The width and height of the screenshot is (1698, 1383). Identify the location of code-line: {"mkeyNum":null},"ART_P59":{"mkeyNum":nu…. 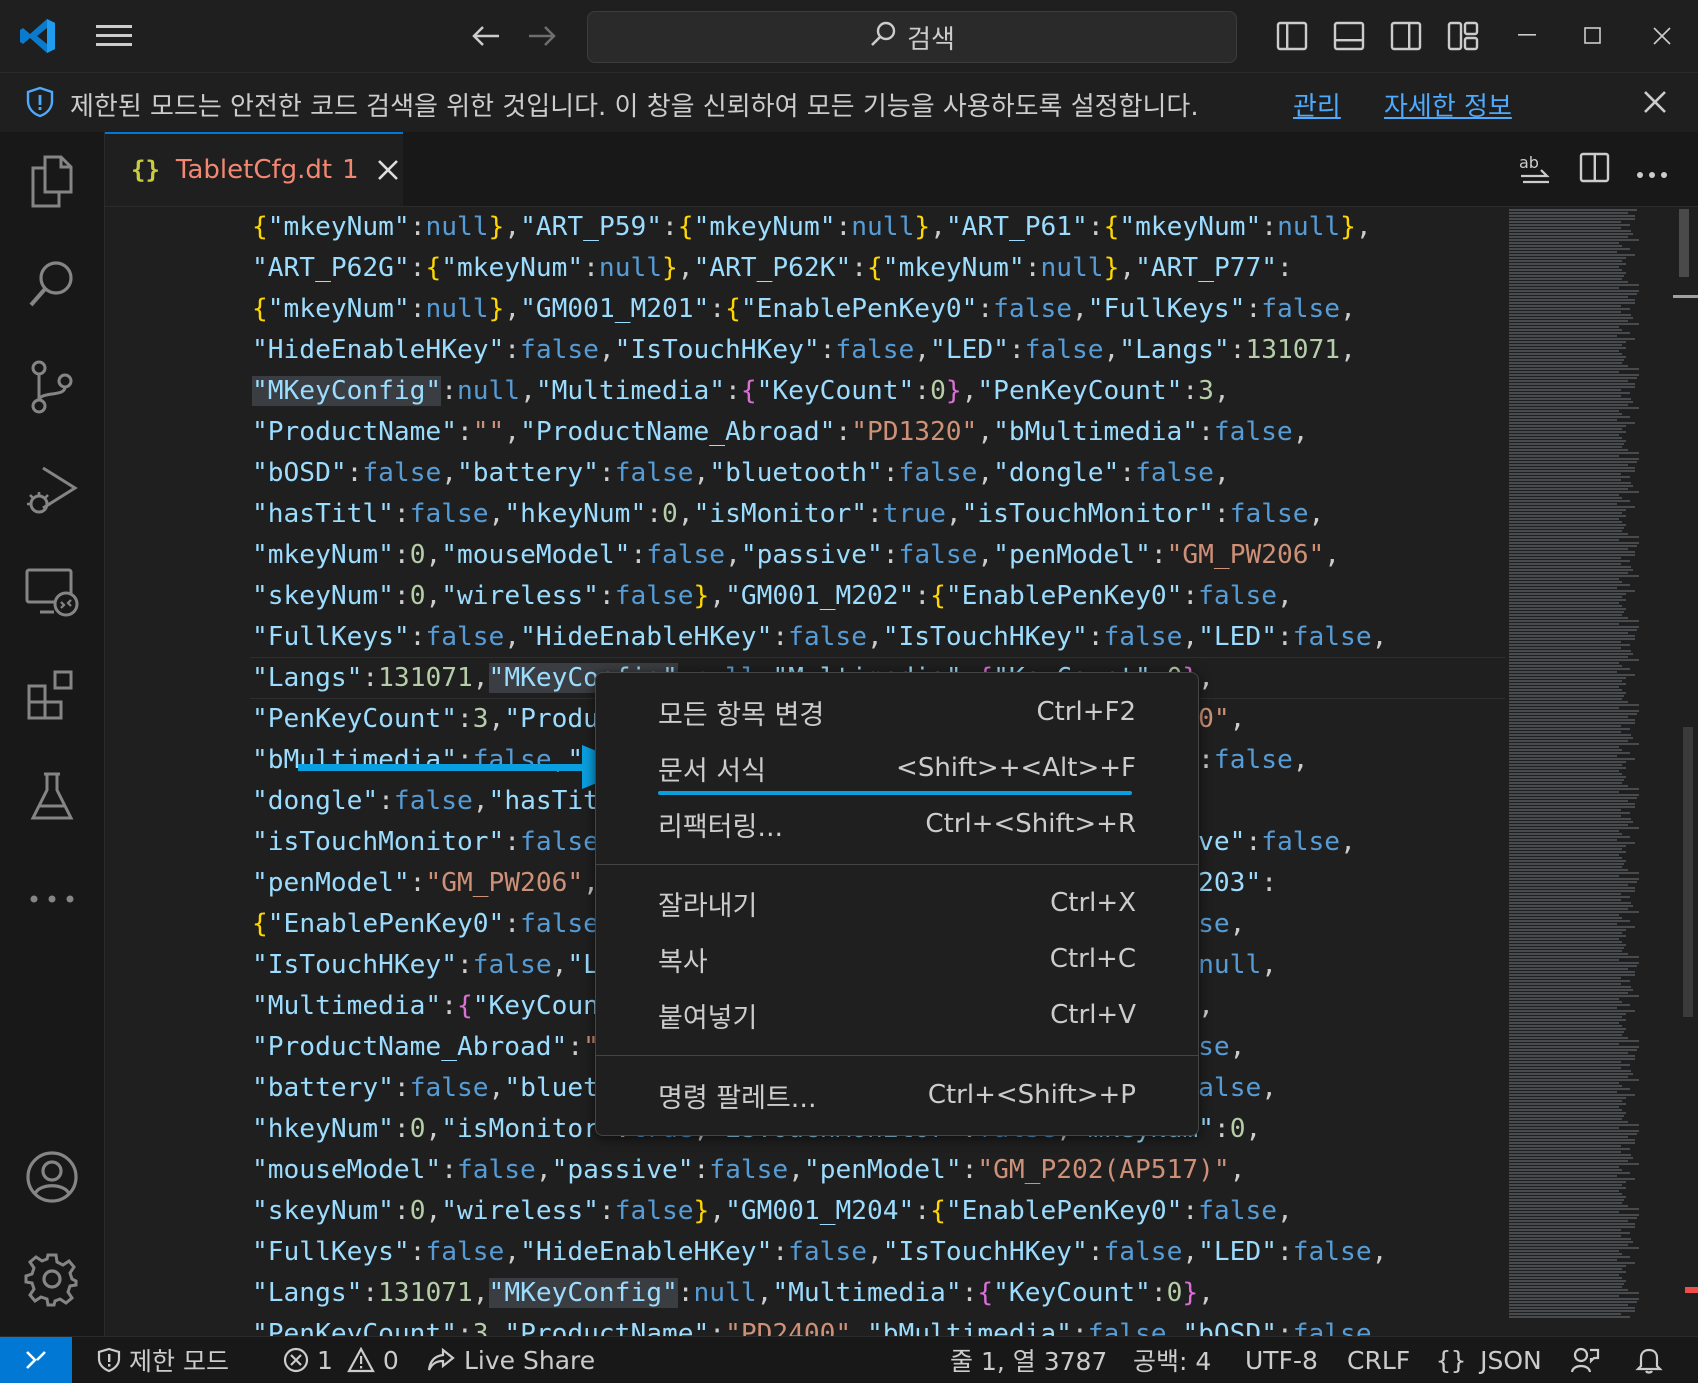
(819, 227).